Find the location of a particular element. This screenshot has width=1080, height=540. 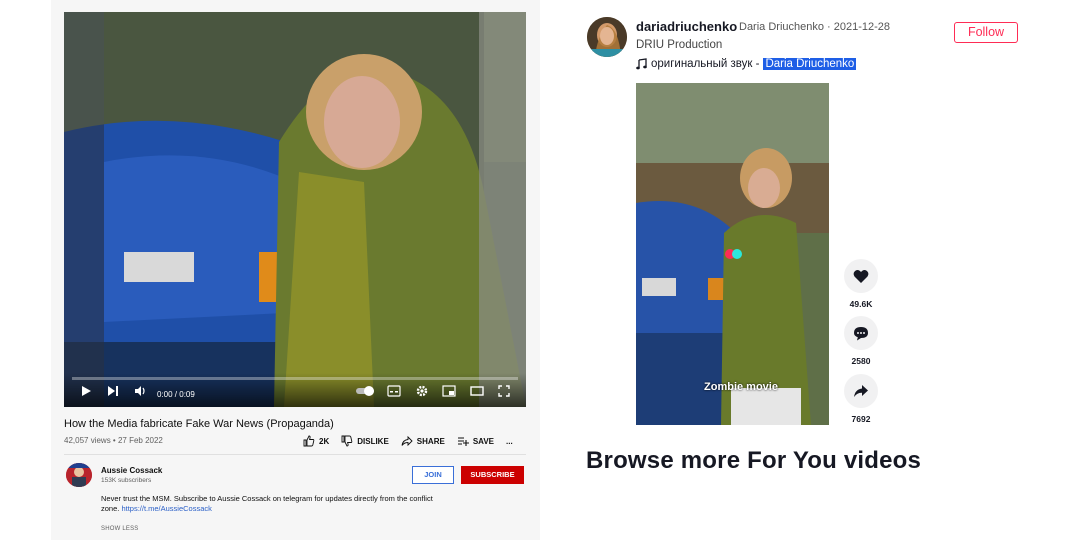

video-frame is located at coordinates (732, 254).